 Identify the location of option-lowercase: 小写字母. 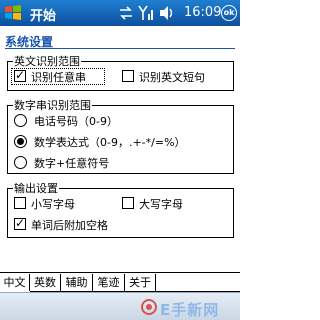
(59, 203).